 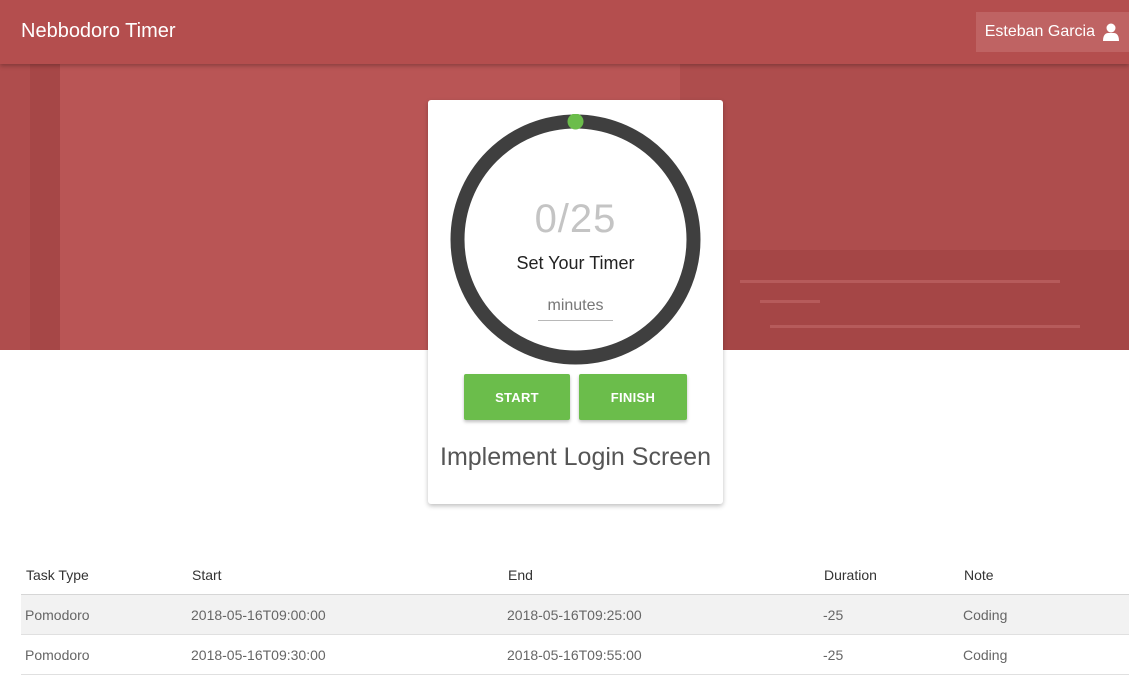 I want to click on finish-button: FINISH, so click(x=633, y=397).